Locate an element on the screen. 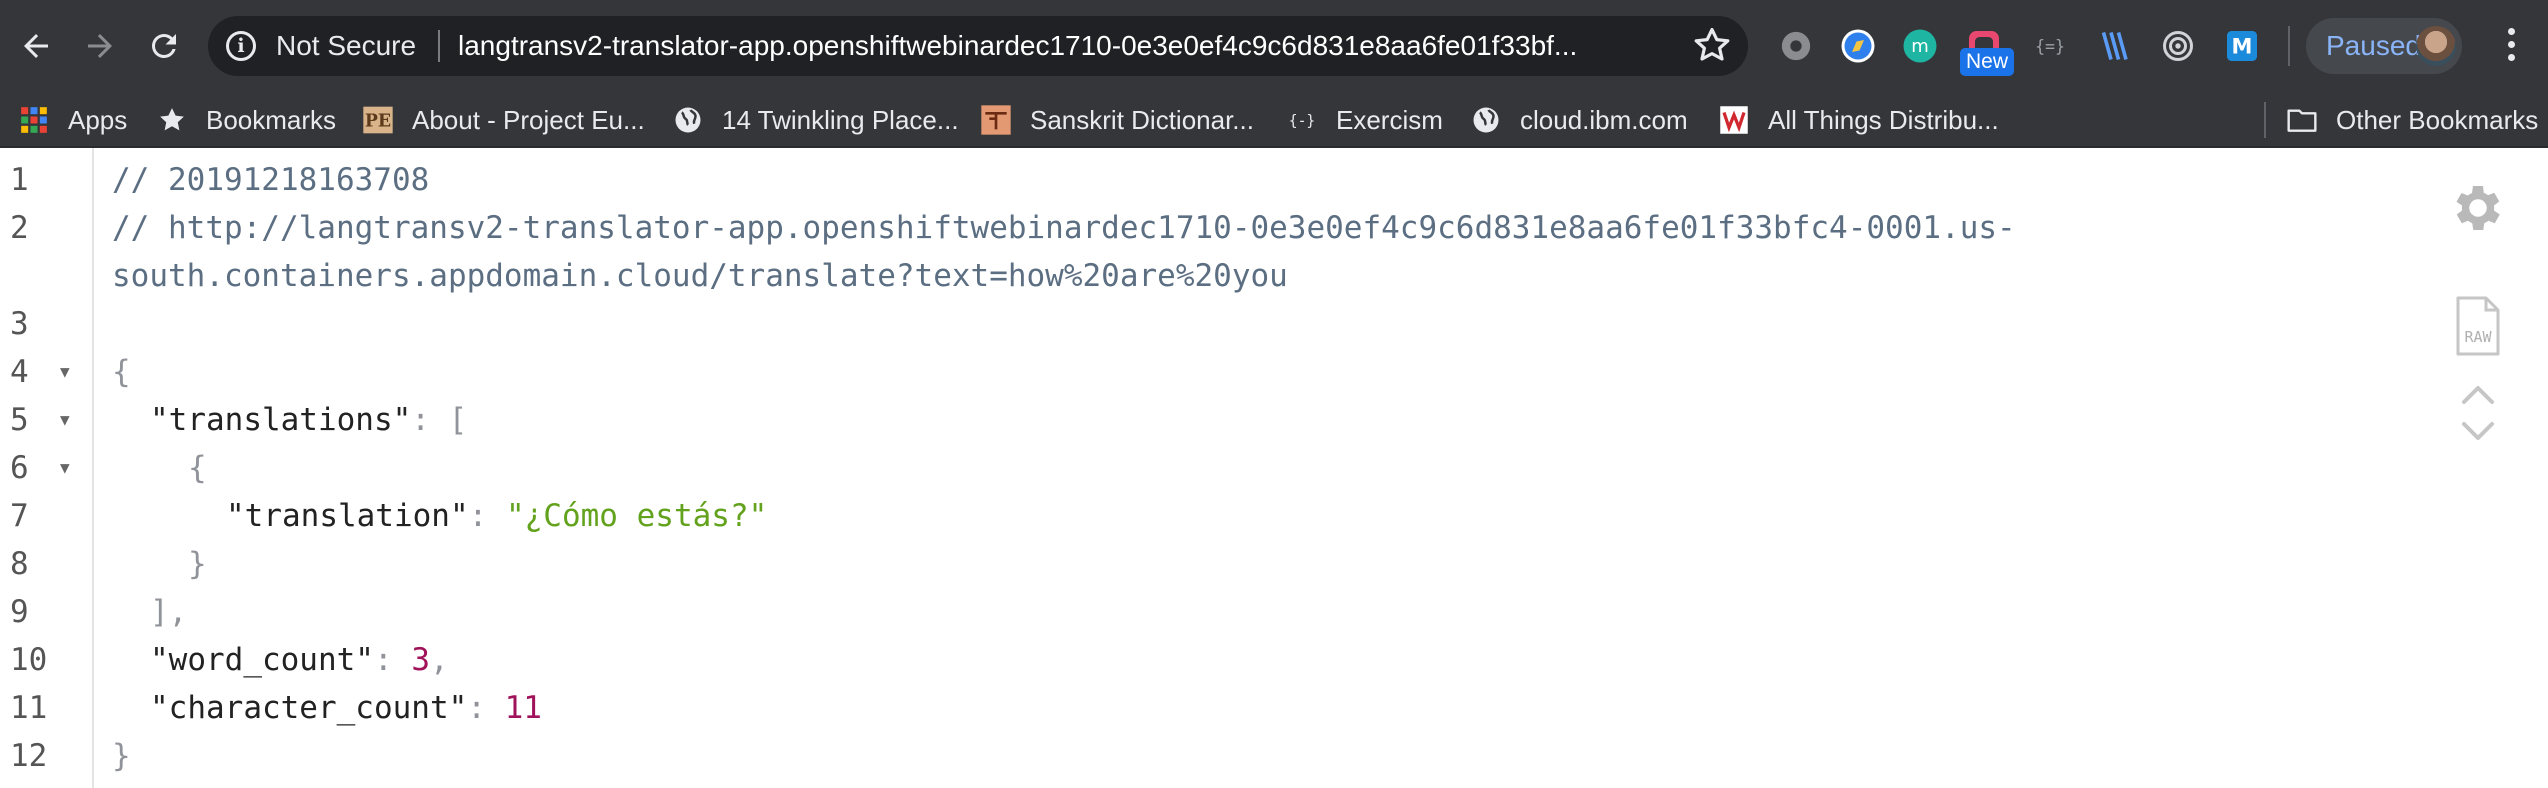  line-number: 3 is located at coordinates (19, 324).